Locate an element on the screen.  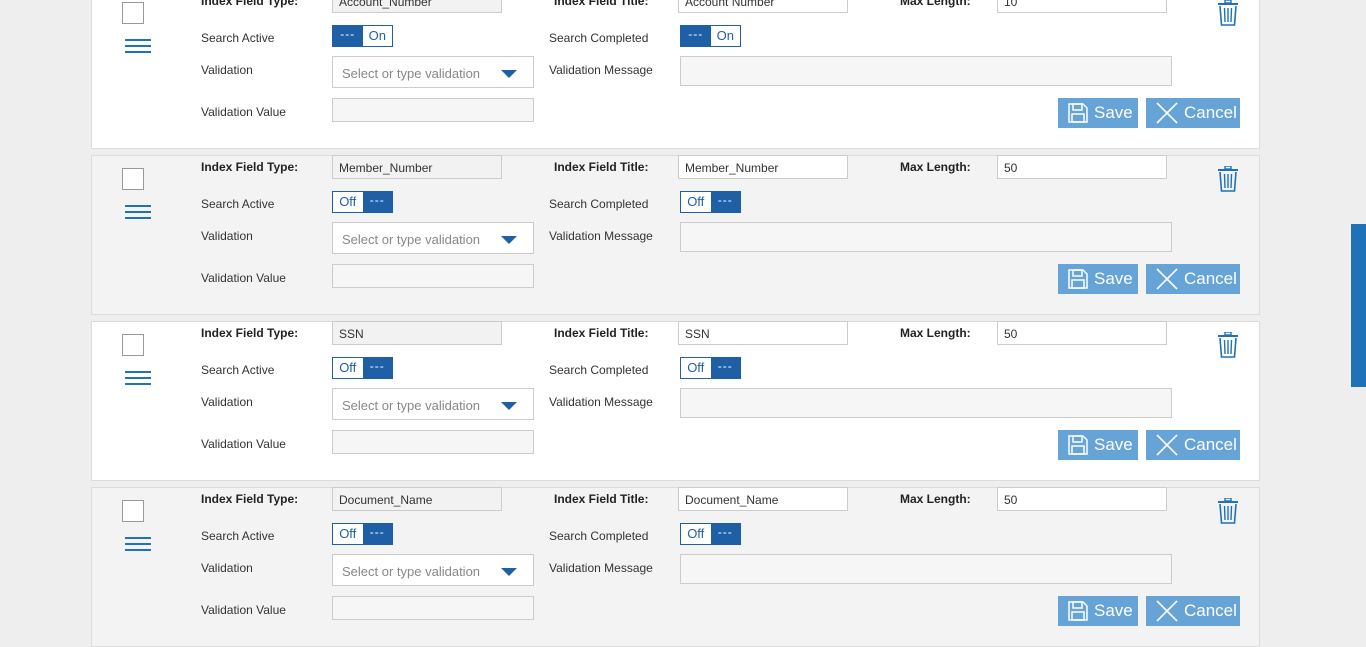
validation-placeholder: Select or type validation is located at coordinates (411, 73).